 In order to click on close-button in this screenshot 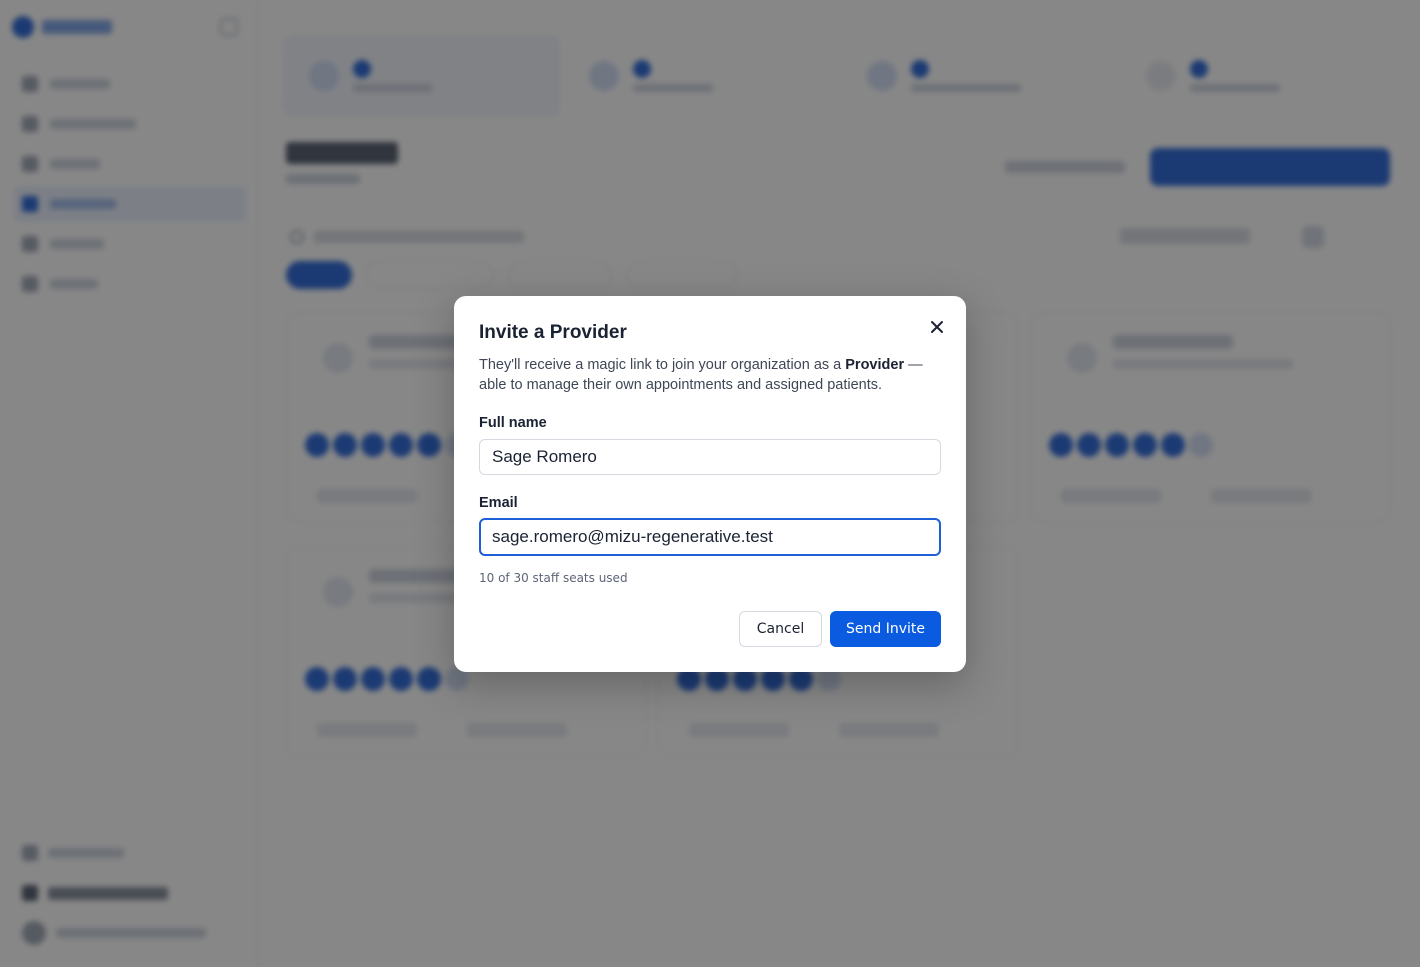, I will do `click(937, 327)`.